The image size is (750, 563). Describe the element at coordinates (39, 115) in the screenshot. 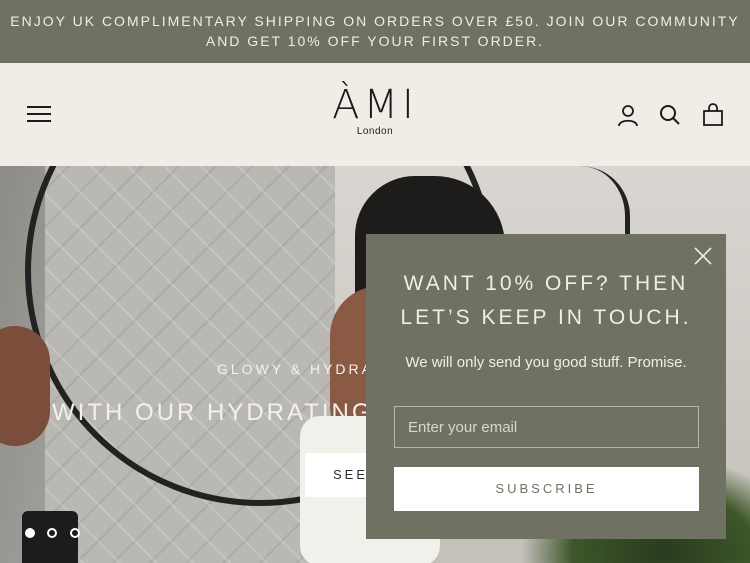

I see `menu-icon` at that location.